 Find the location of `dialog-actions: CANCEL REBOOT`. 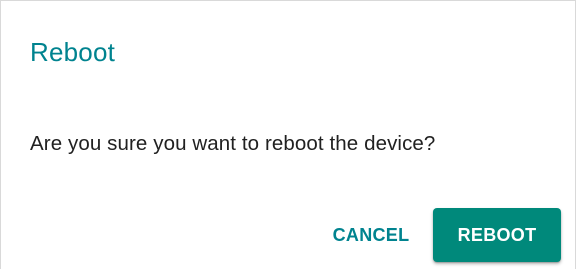

dialog-actions: CANCEL REBOOT is located at coordinates (441, 235).